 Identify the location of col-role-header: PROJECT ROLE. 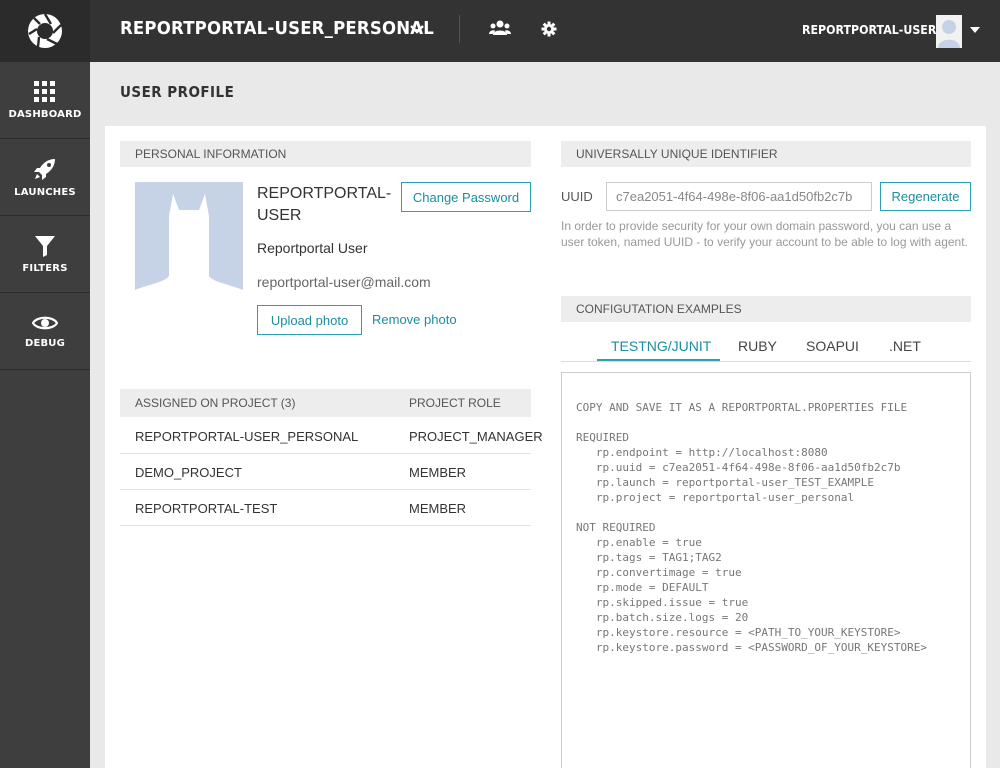
(455, 403).